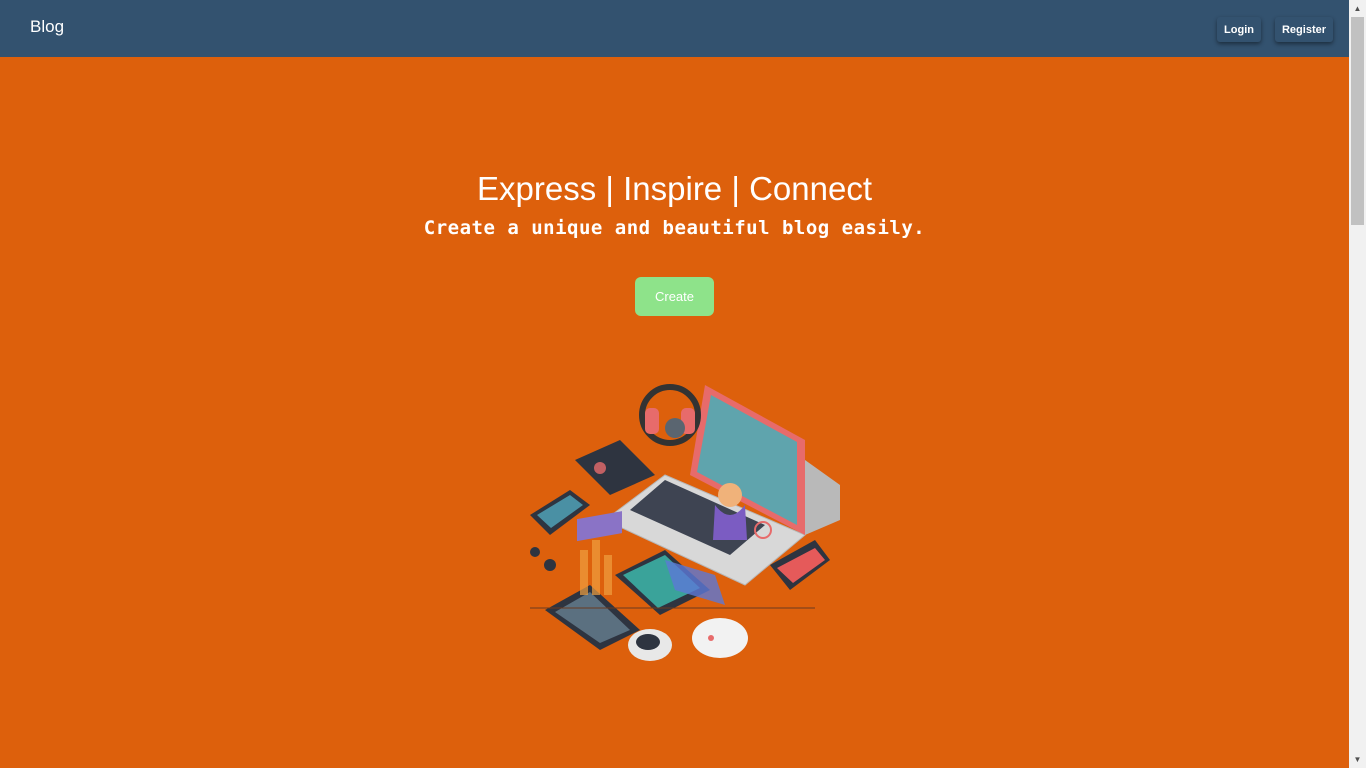  I want to click on person, so click(730, 495).